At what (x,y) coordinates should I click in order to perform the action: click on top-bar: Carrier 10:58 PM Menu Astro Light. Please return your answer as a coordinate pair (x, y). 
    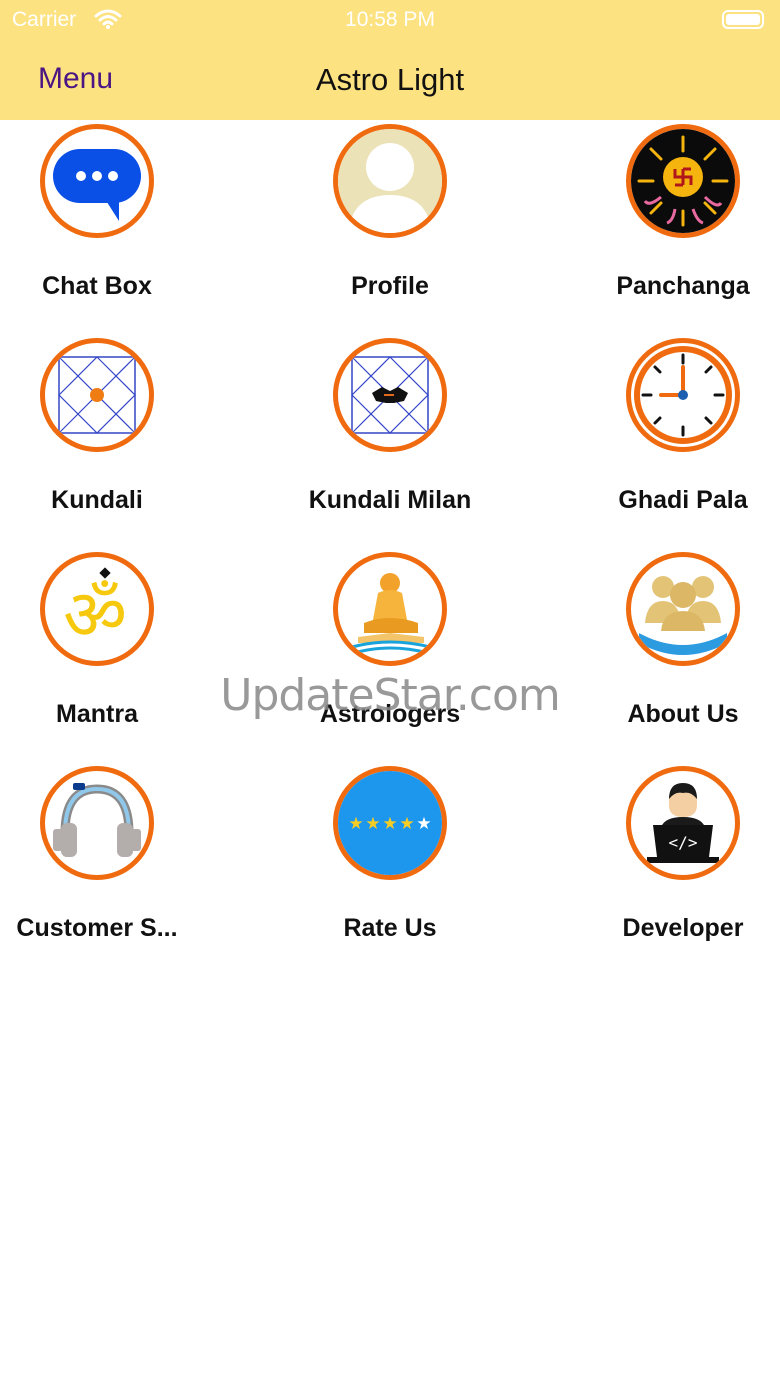
    Looking at the image, I should click on (390, 60).